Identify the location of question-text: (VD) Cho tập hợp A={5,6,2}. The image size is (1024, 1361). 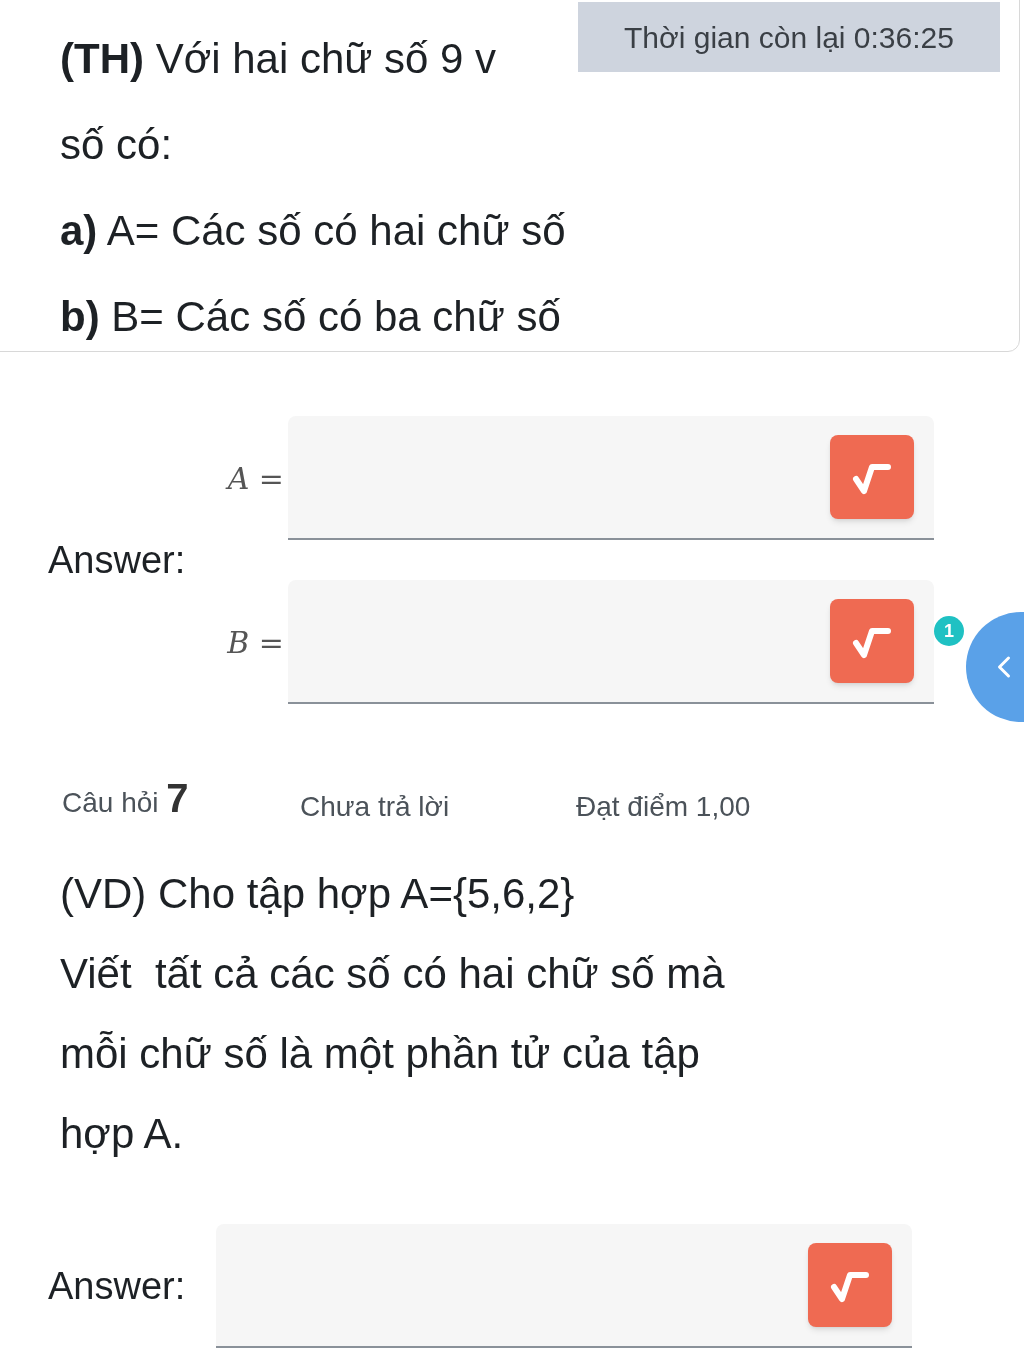
(318, 894).